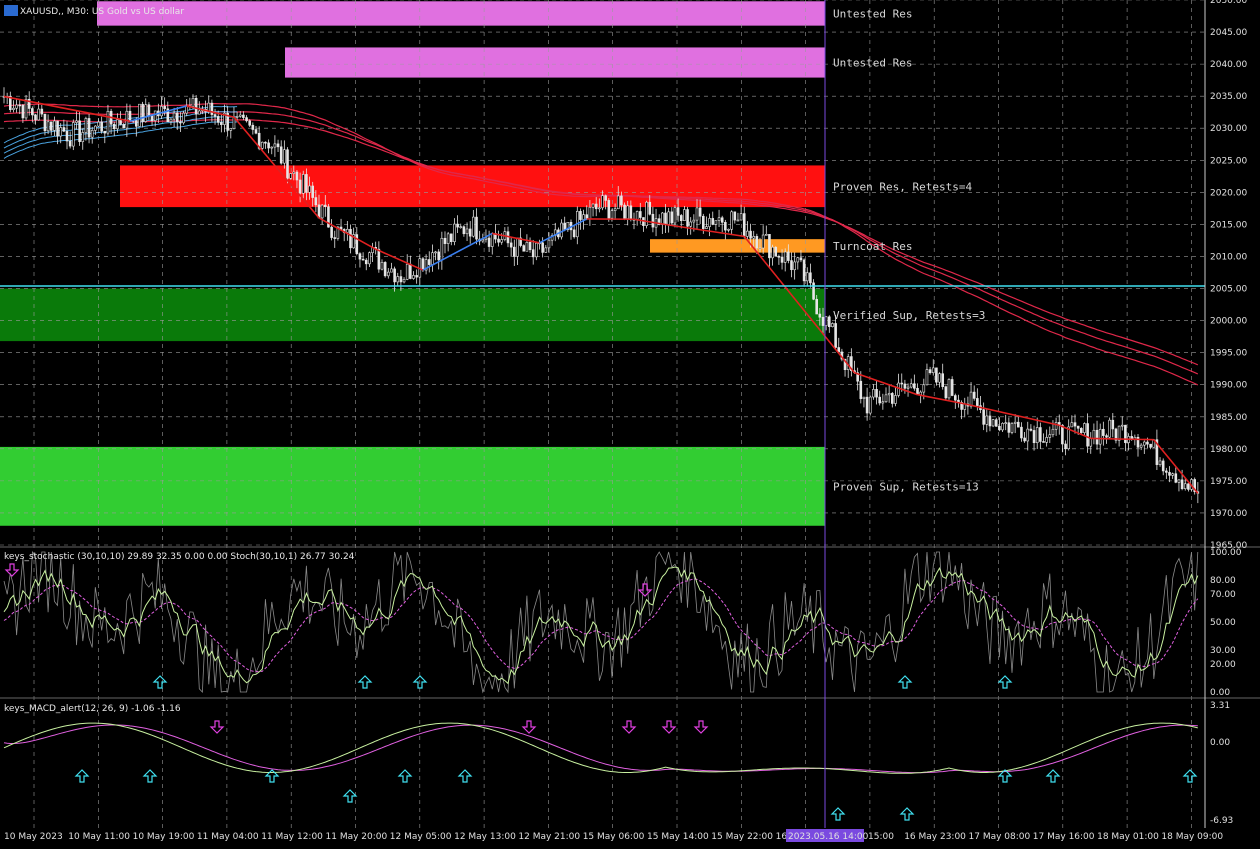 Image resolution: width=1260 pixels, height=849 pixels. Describe the element at coordinates (1228, 418) in the screenshot. I see `price-tick-label: 1985.00` at that location.